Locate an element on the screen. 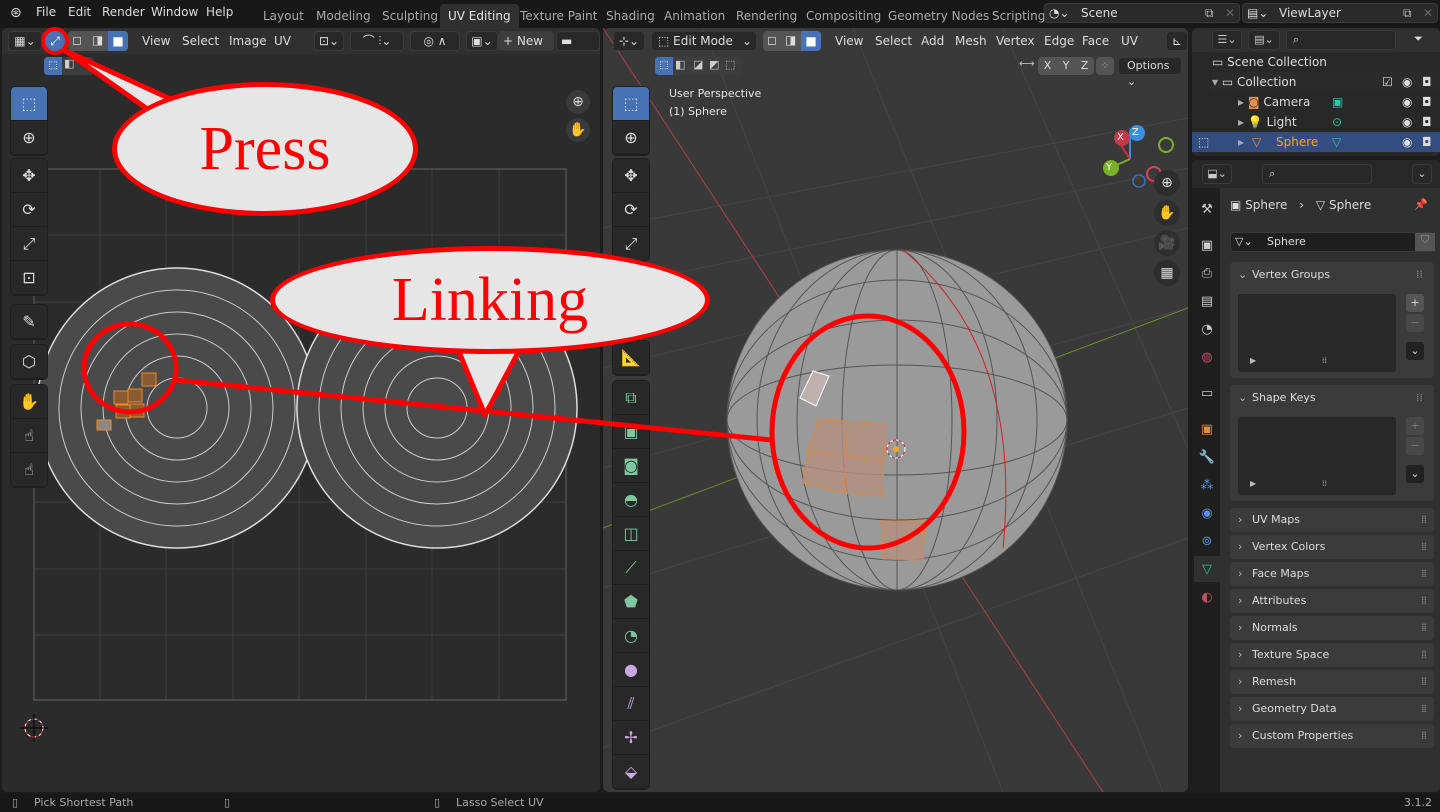 The width and height of the screenshot is (1440, 812). rip-tool: ⬡ is located at coordinates (29, 362).